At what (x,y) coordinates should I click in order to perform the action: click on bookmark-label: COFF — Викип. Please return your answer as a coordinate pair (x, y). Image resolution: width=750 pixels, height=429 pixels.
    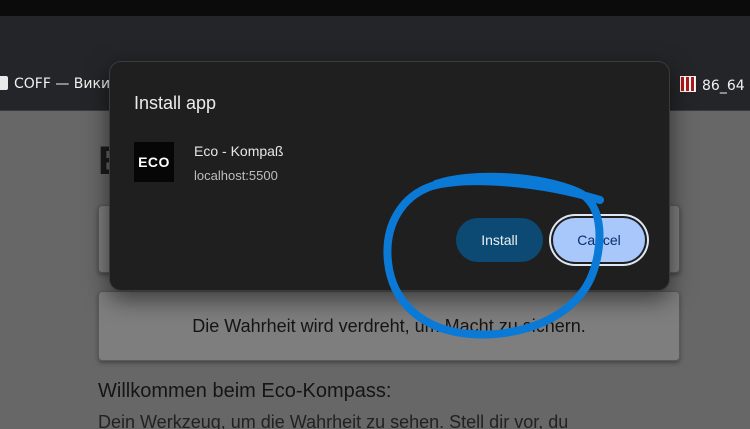
    Looking at the image, I should click on (67, 84).